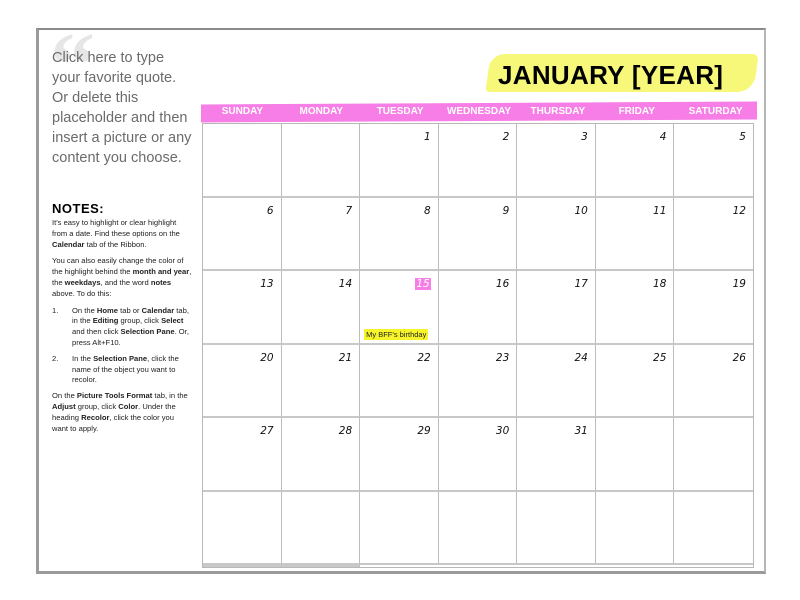 The width and height of the screenshot is (800, 600). What do you see at coordinates (399, 308) in the screenshot?
I see `day-cell: 15 My BFF's birthday` at bounding box center [399, 308].